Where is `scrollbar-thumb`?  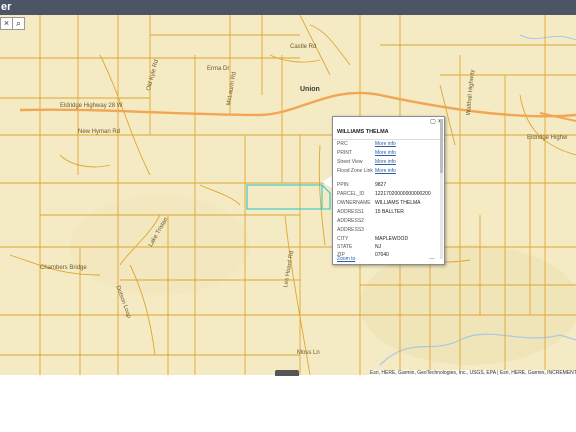
scrollbar-thumb is located at coordinates (441, 146).